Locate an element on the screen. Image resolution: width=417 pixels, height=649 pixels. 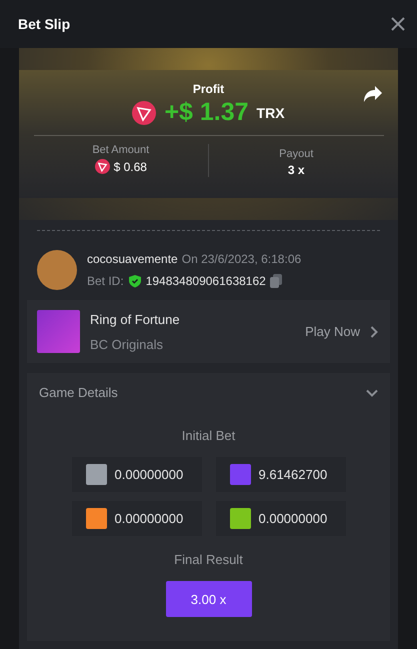
play-now-link: Play Now is located at coordinates (332, 331).